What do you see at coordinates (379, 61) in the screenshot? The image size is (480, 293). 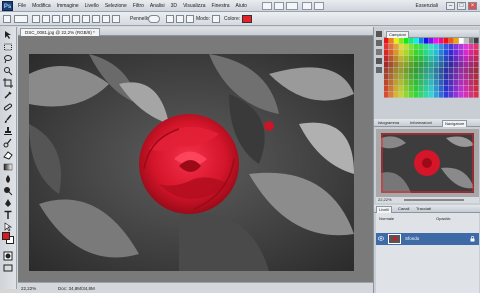 I see `adjustments-panel-icon` at bounding box center [379, 61].